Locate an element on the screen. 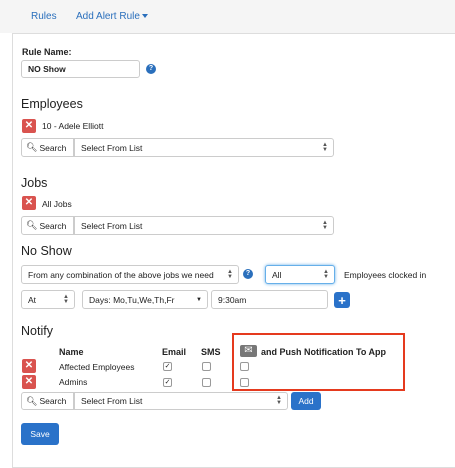  selected-employee: 10 - Adele Elliott is located at coordinates (73, 126).